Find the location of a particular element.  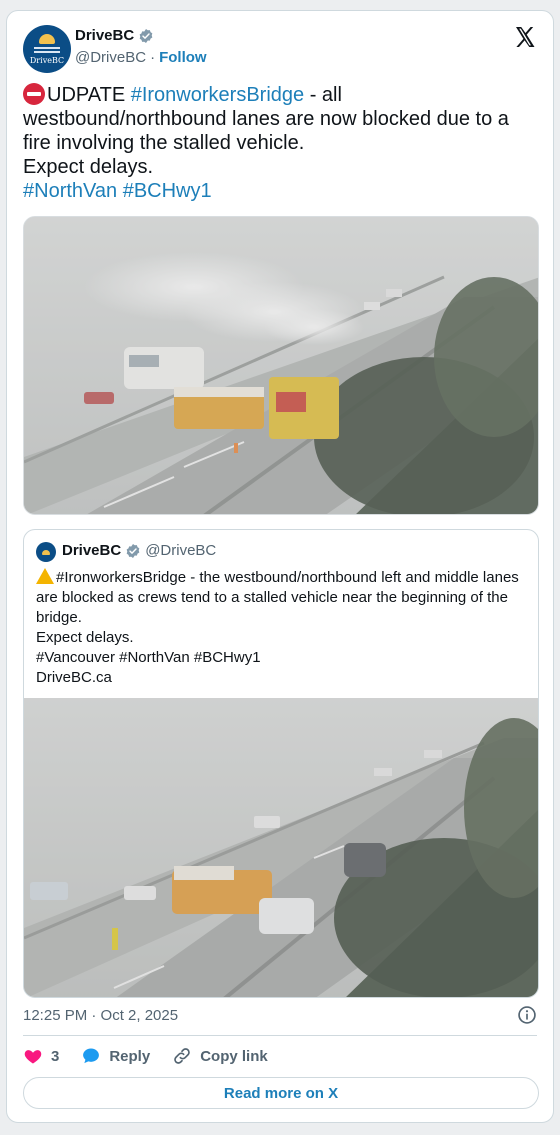

quoted-post-header: DriveBC @DriveBC is located at coordinates (139, 550).